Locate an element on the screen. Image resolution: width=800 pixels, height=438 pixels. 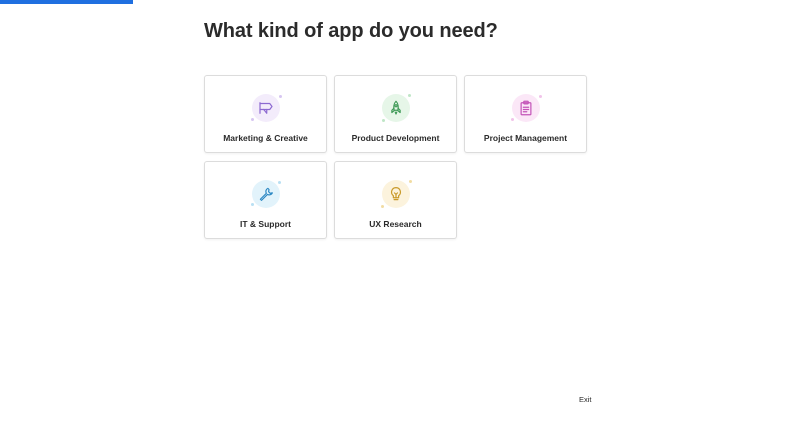
card-label: IT & Support is located at coordinates (265, 224).